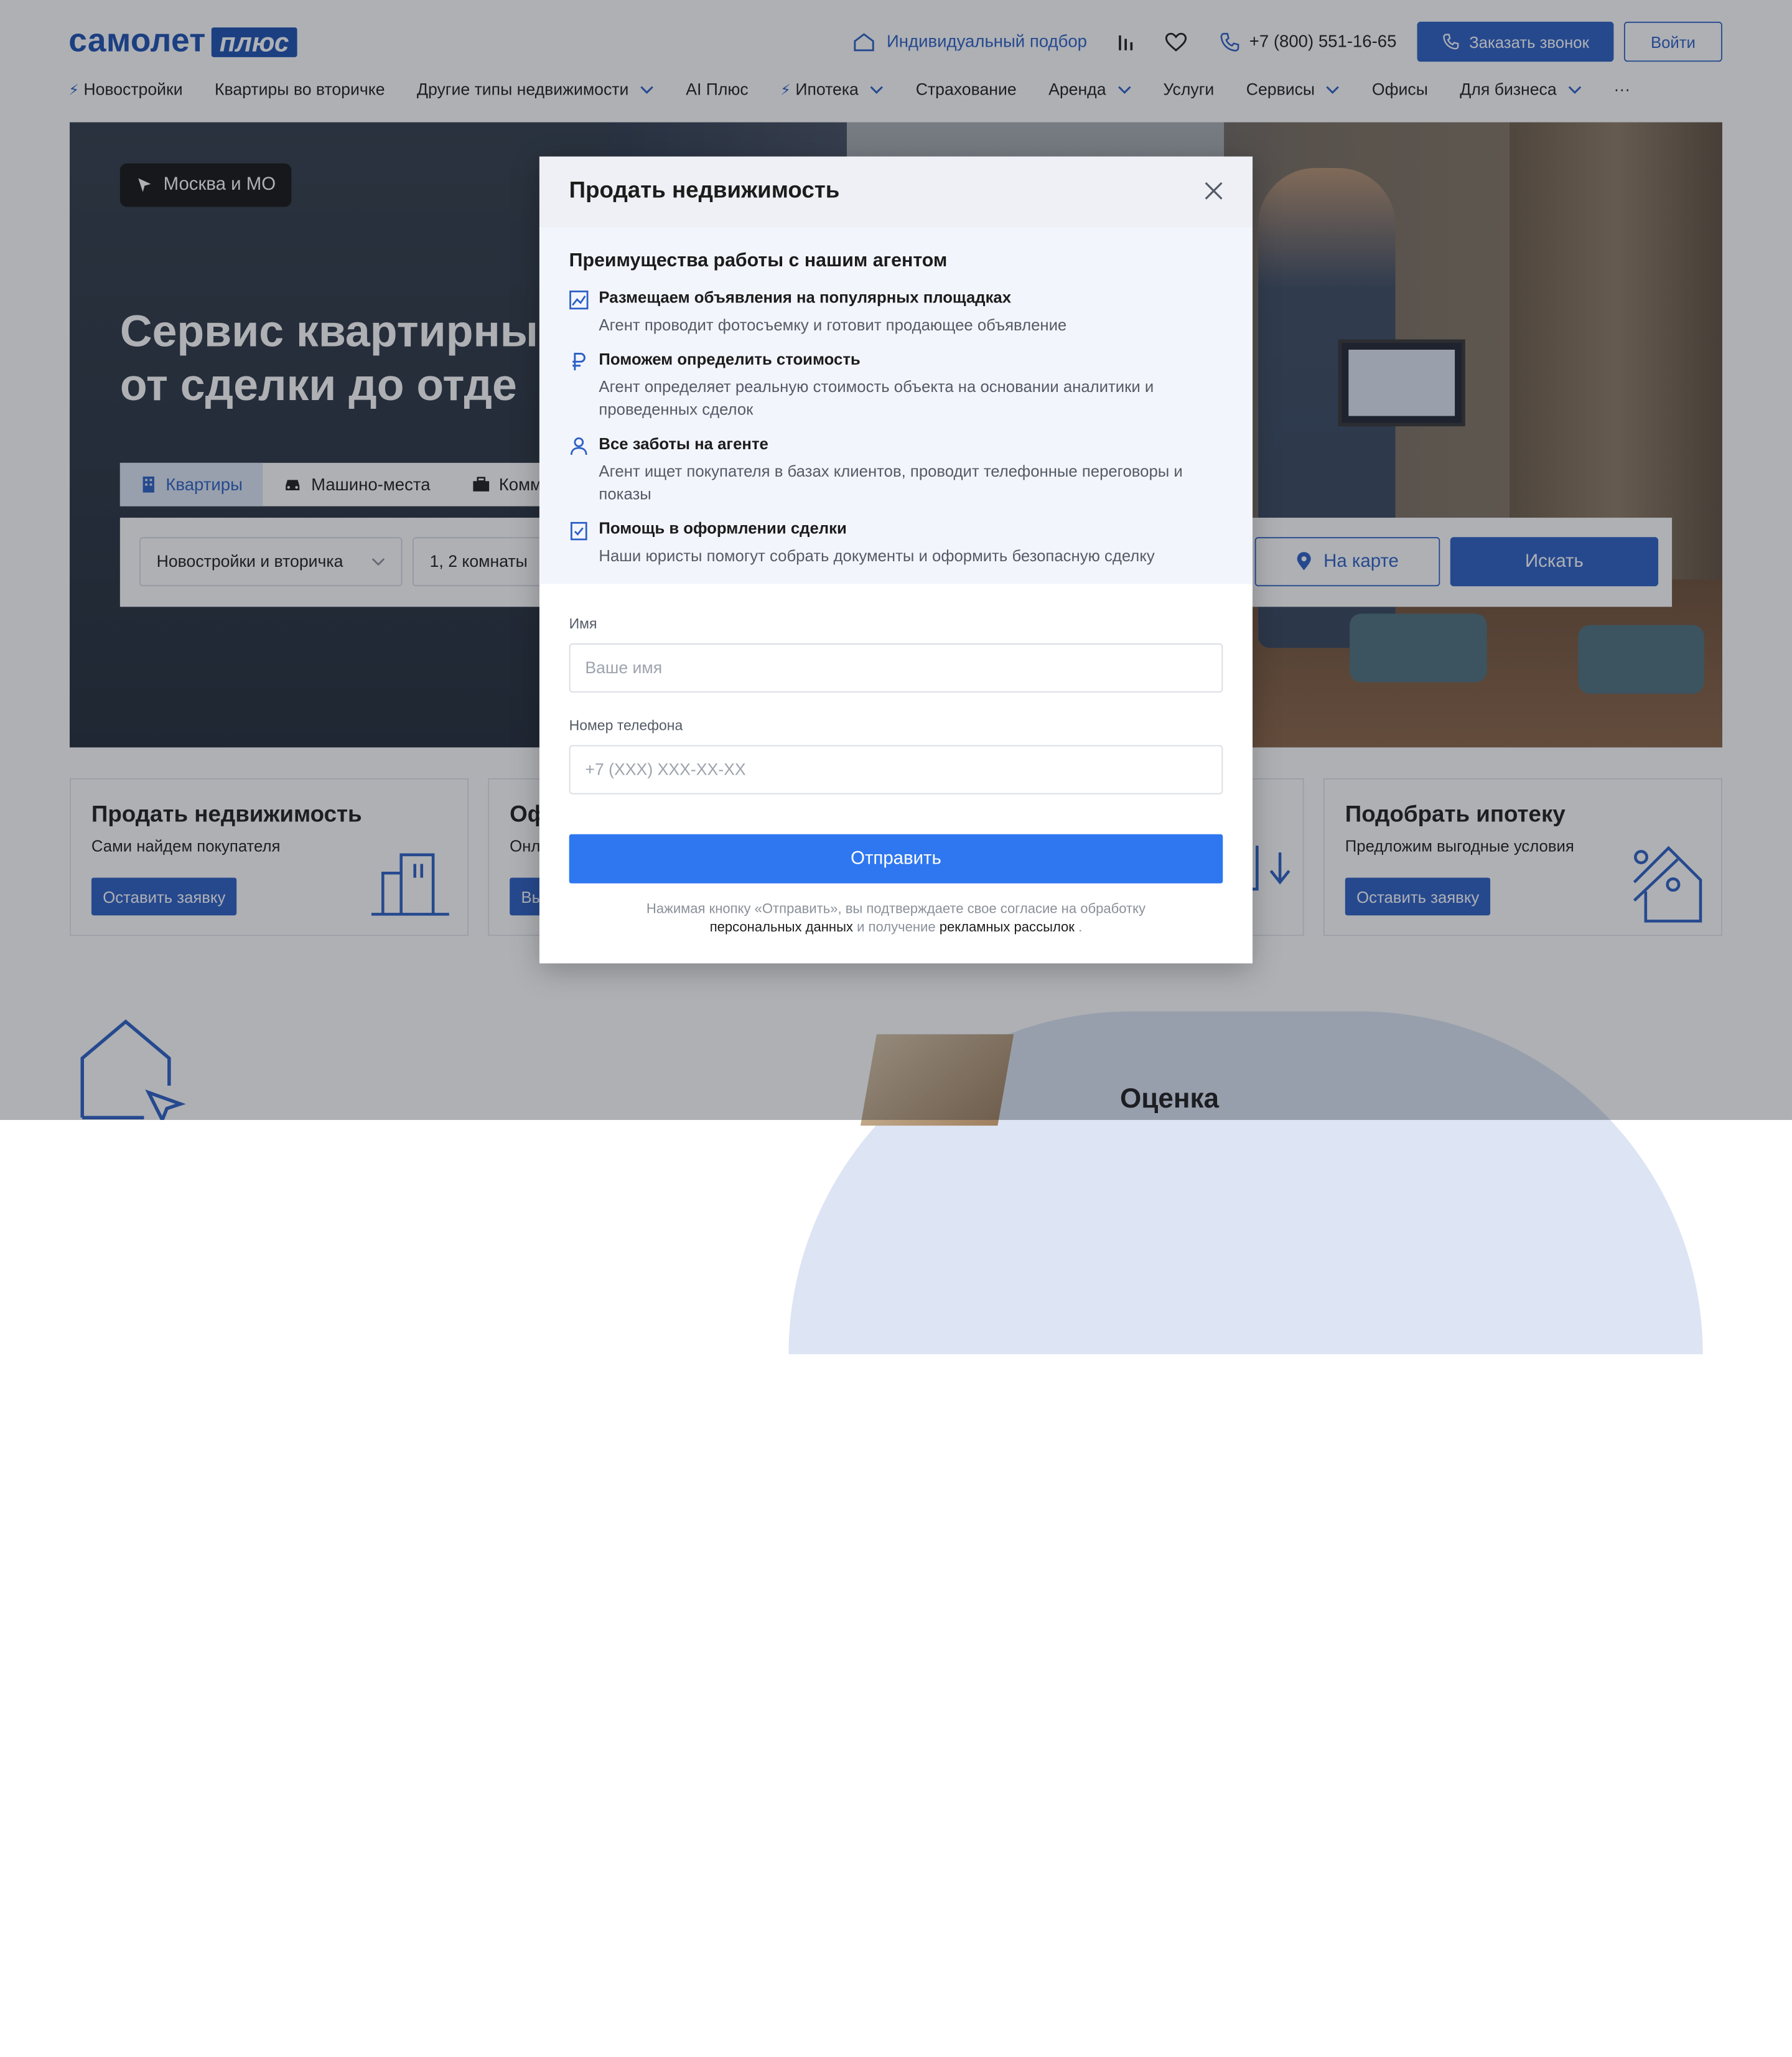 This screenshot has height=2057, width=1792. Describe the element at coordinates (626, 725) in the screenshot. I see `phone-label: Номер телефона` at that location.